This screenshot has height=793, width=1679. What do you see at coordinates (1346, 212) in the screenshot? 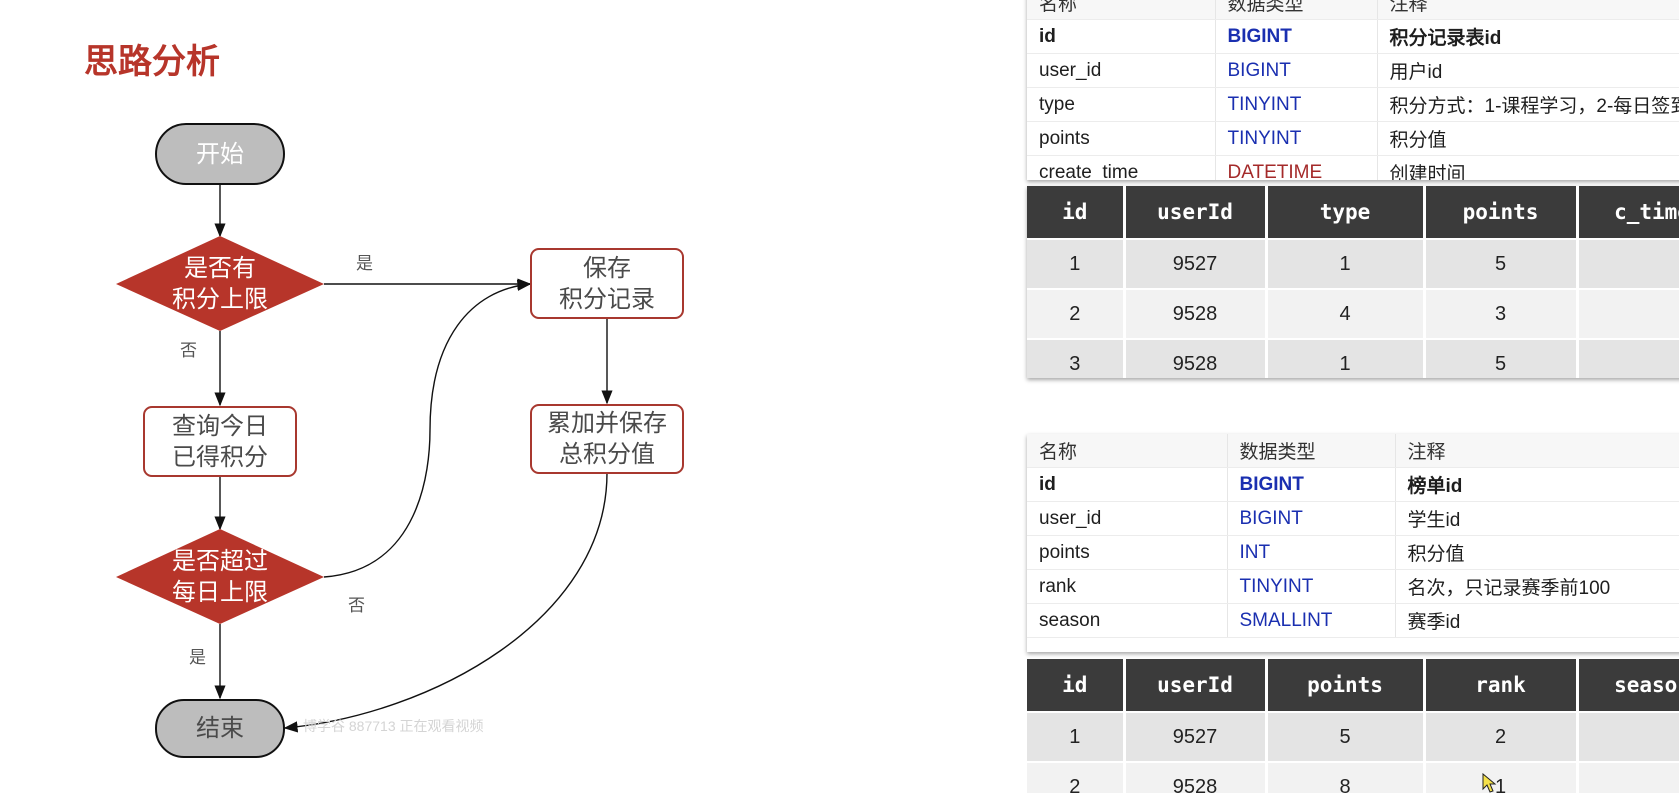
I see `data-header: type` at bounding box center [1346, 212].